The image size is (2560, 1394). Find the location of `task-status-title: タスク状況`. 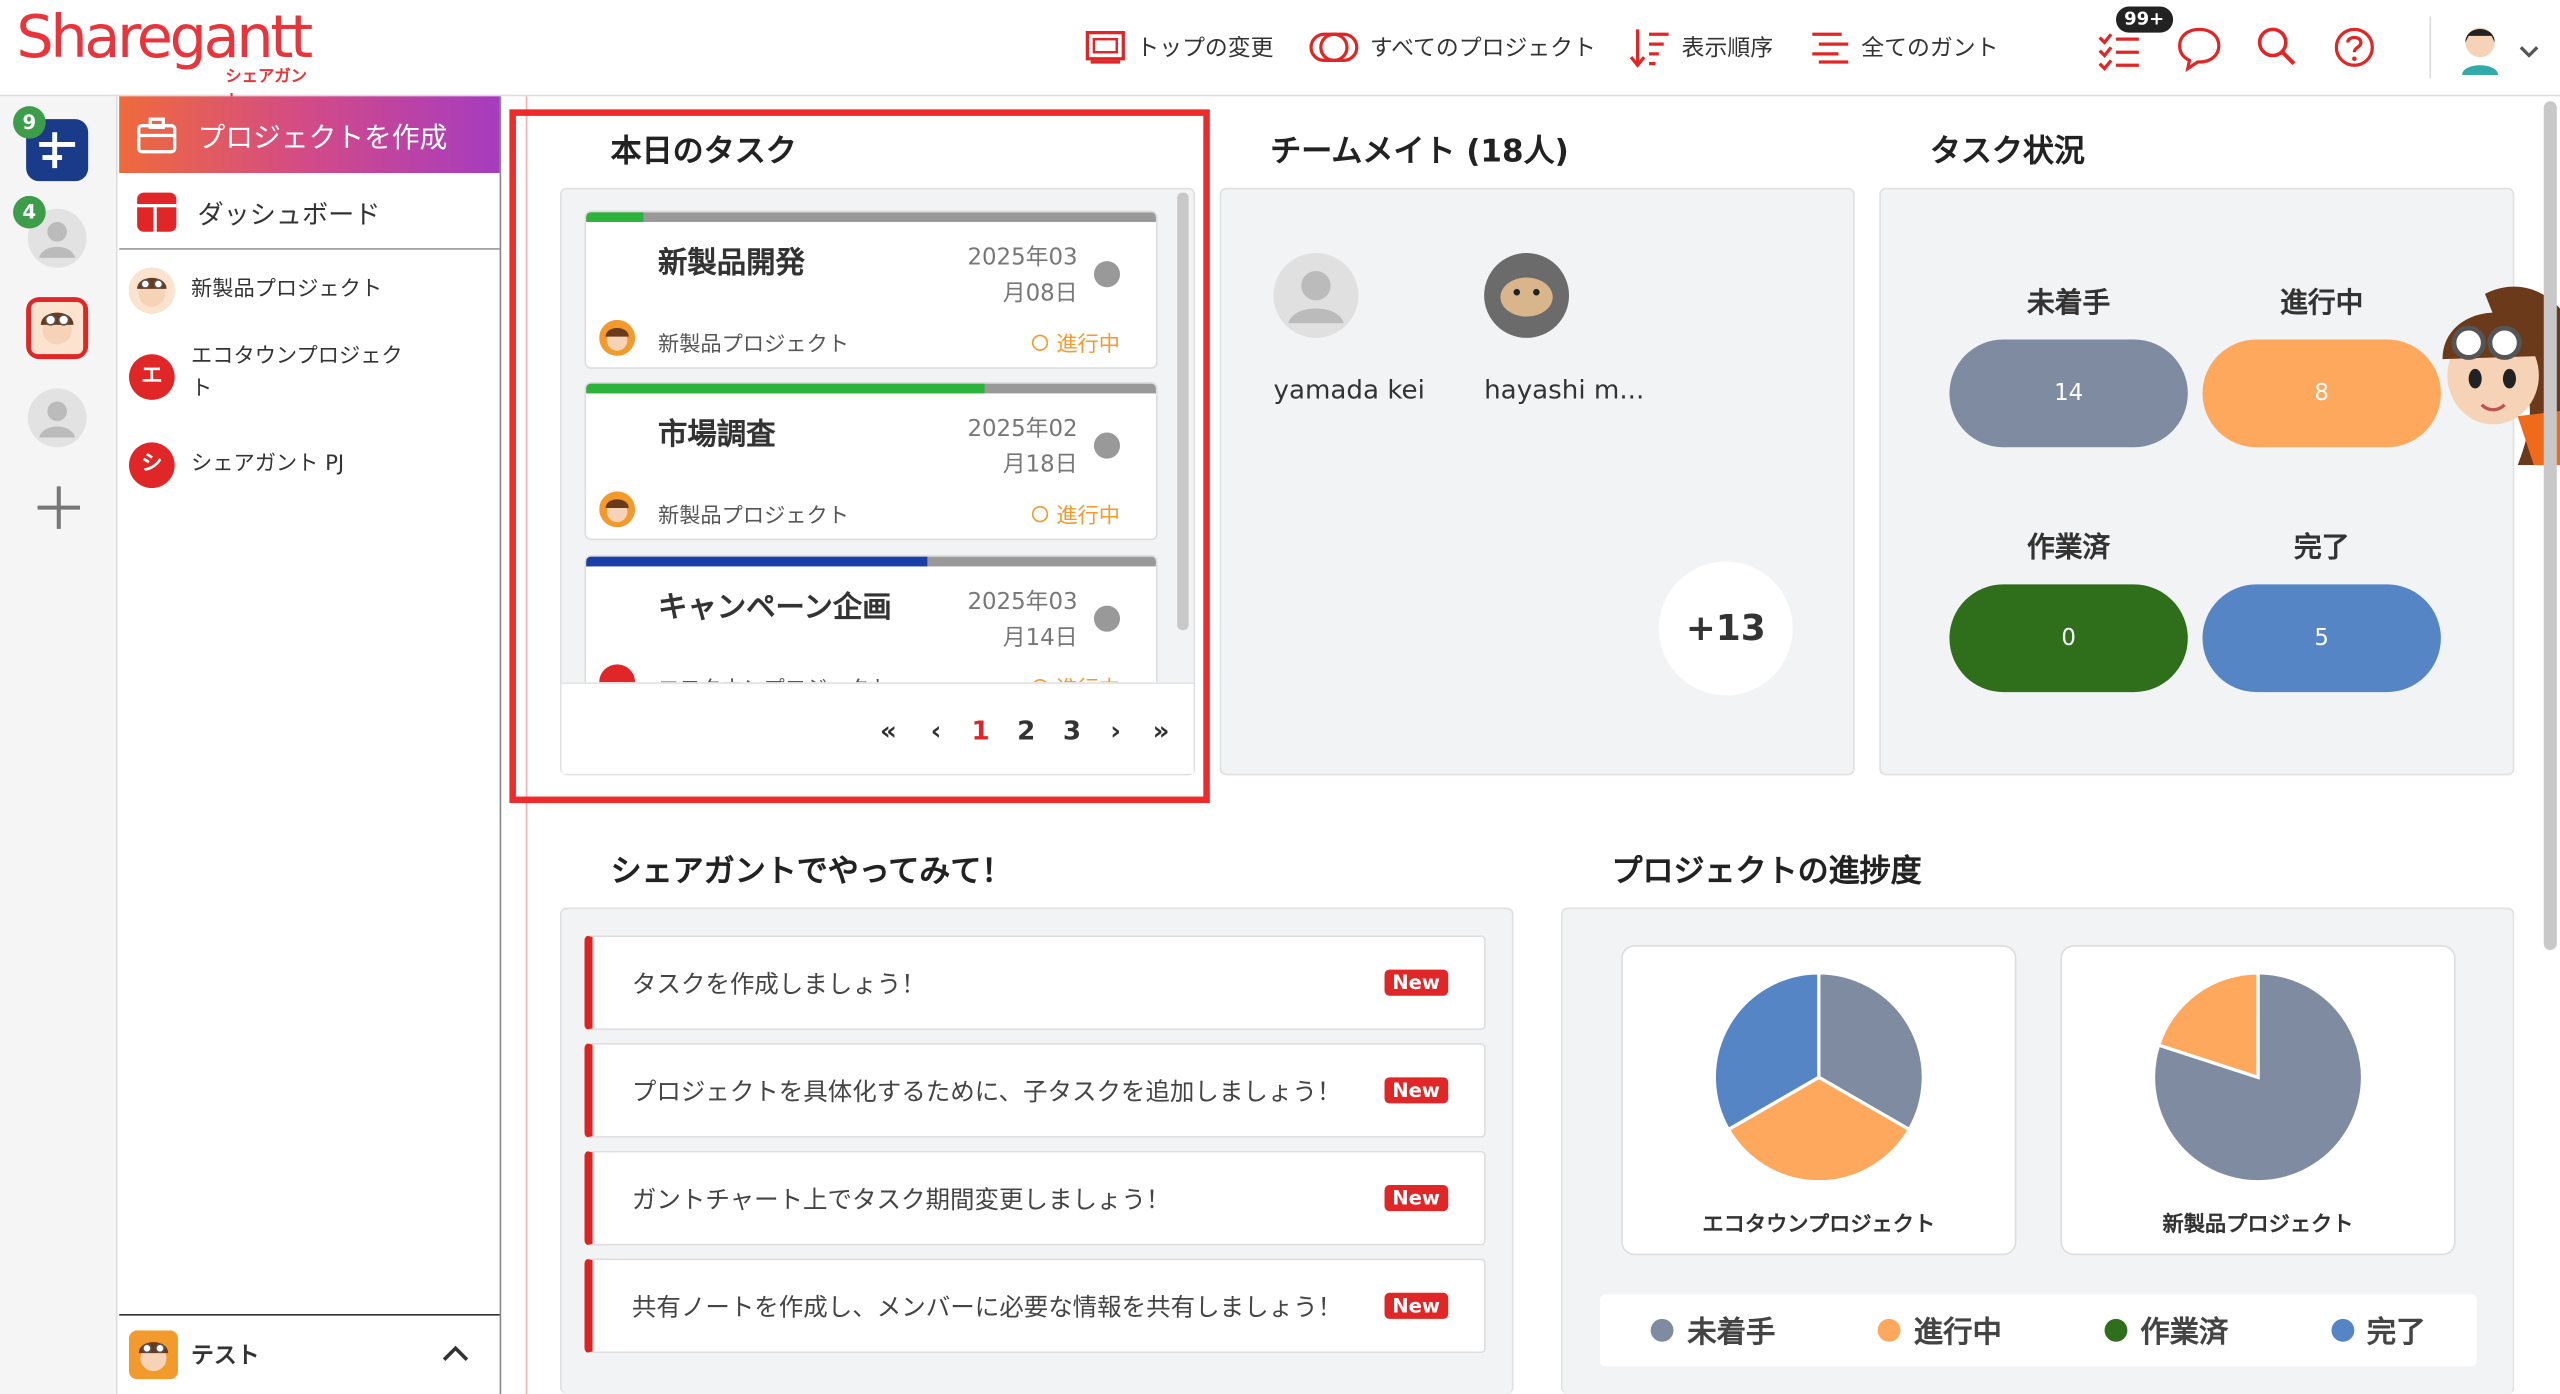

task-status-title: タスク状況 is located at coordinates (2007, 151).